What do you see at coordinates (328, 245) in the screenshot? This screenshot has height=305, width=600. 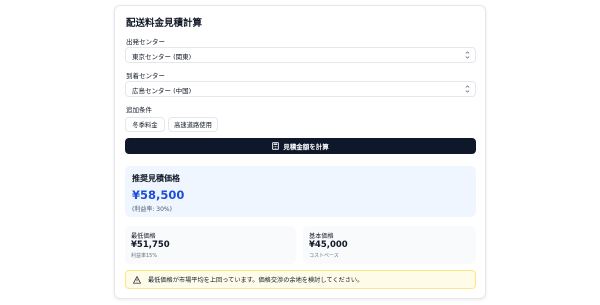 I see `base-price-value: ¥45,000` at bounding box center [328, 245].